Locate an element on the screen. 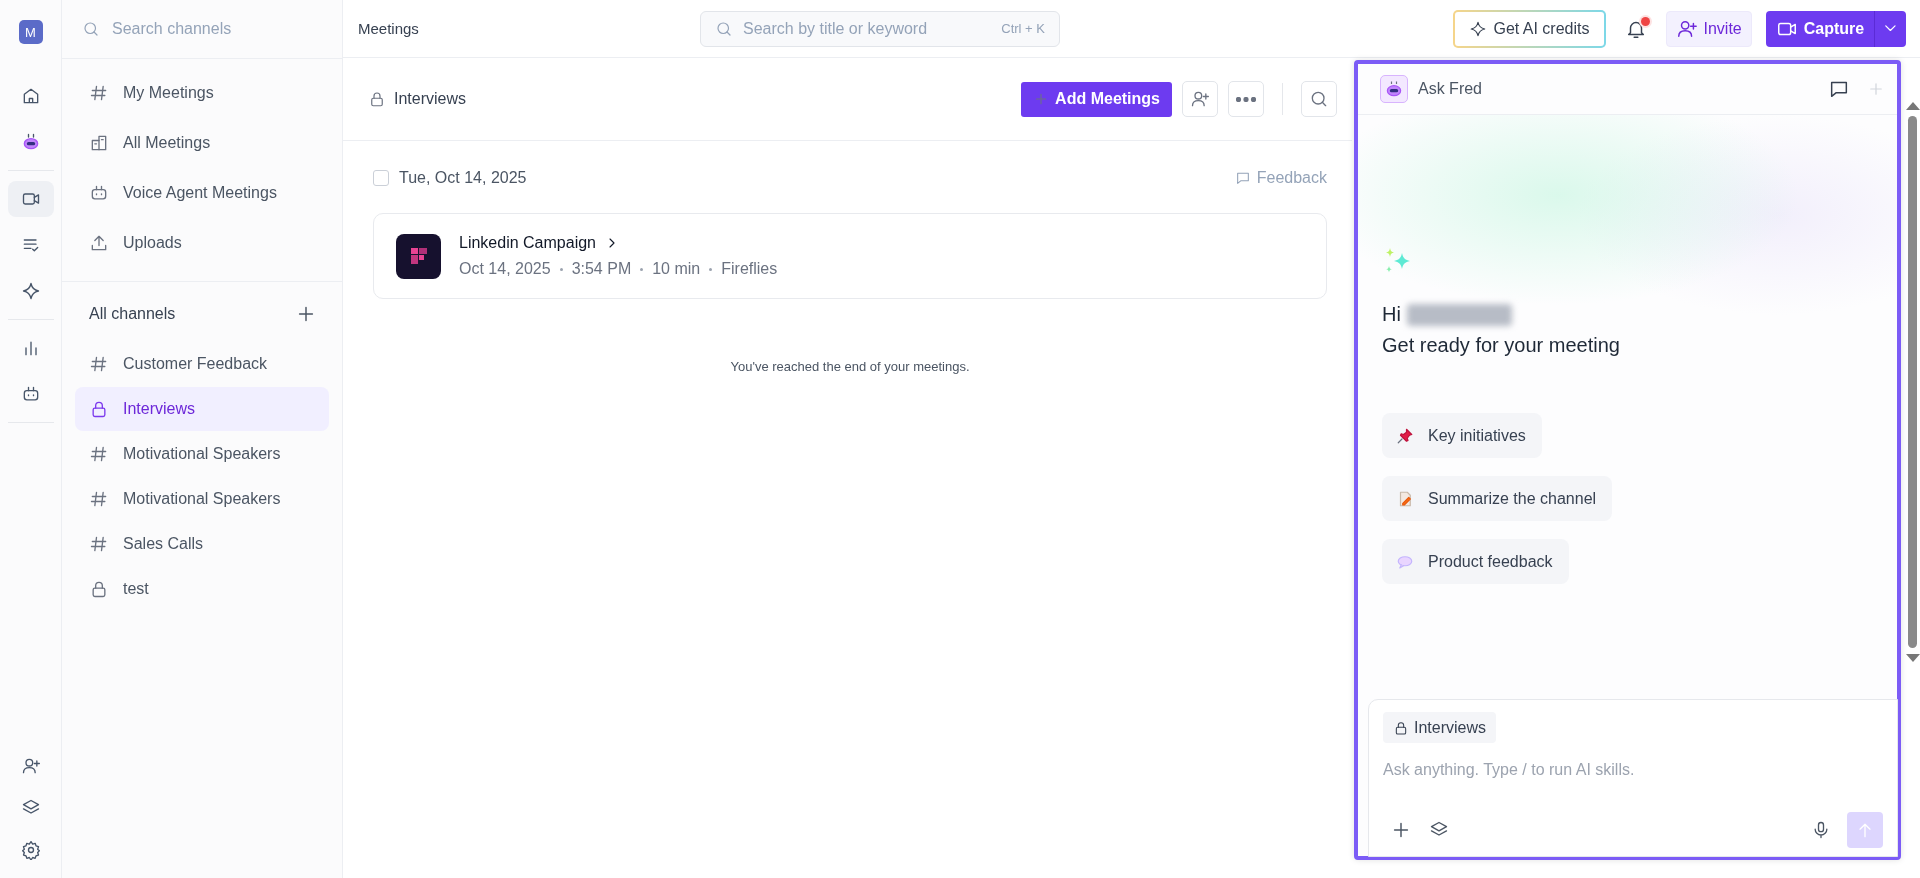 This screenshot has width=1920, height=878. scrollbar is located at coordinates (1912, 382).